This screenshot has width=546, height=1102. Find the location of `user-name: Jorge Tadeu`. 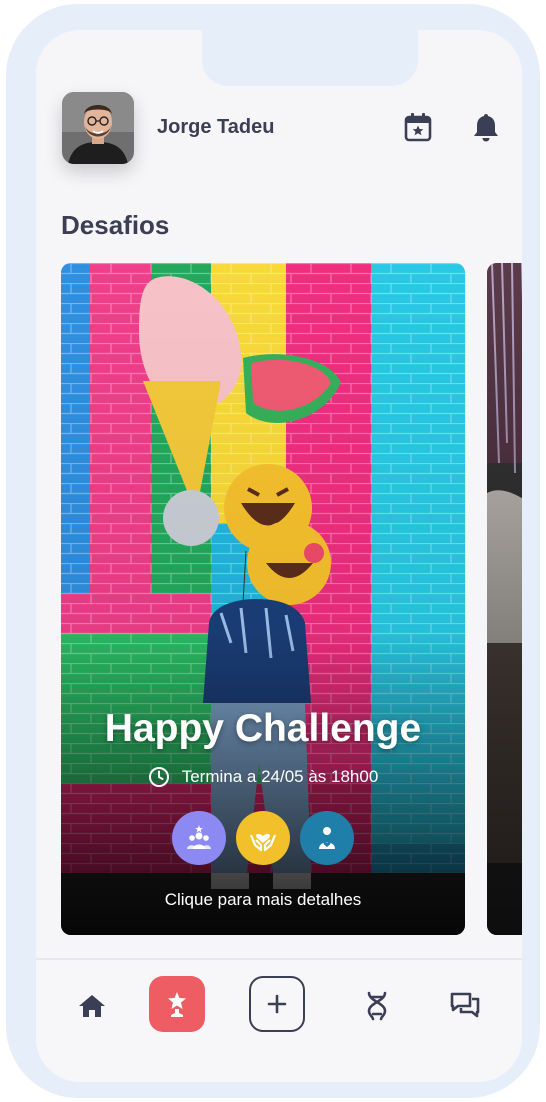

user-name: Jorge Tadeu is located at coordinates (216, 127).